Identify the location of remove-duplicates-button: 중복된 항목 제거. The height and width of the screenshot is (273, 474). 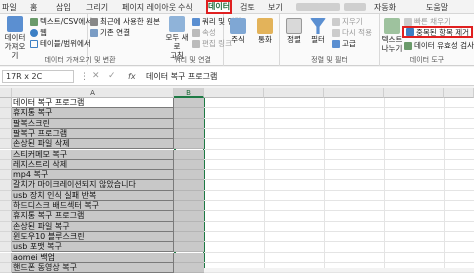
(438, 32).